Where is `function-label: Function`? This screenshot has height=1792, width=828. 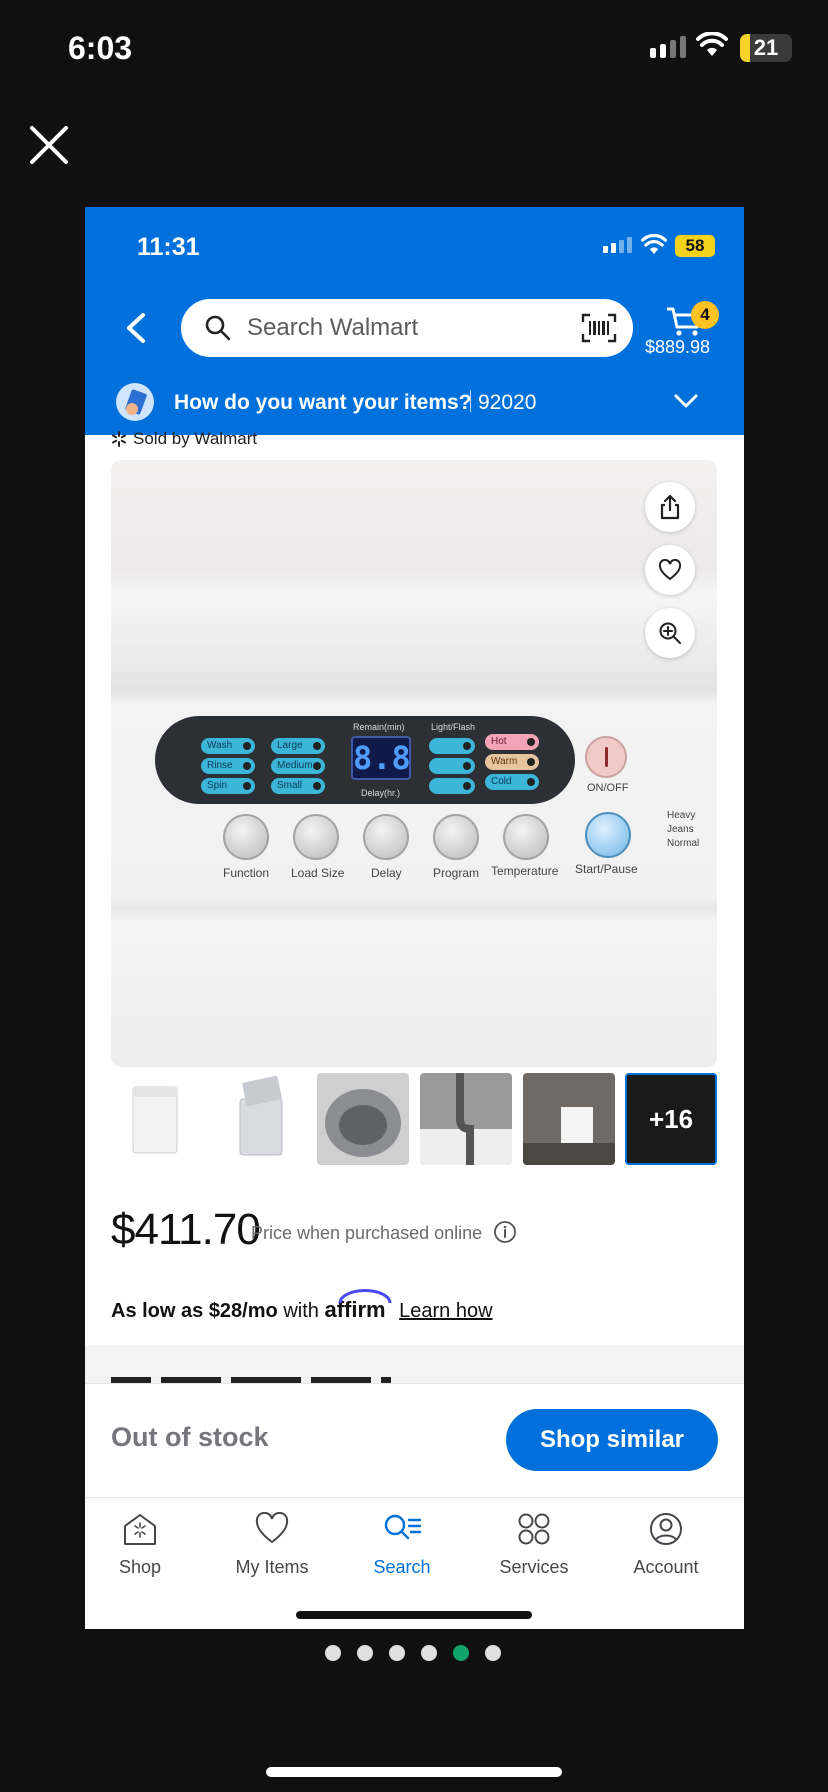
function-label: Function is located at coordinates (246, 873).